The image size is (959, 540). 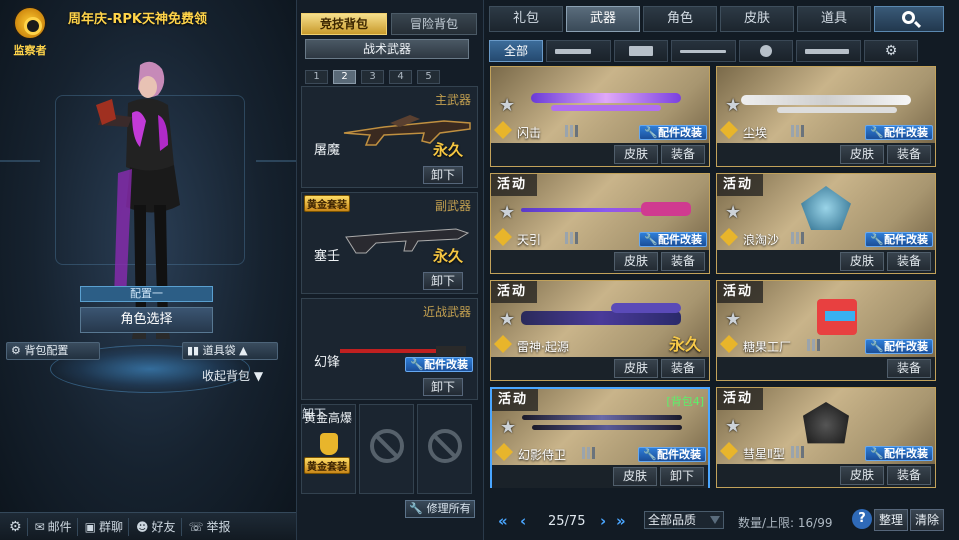 What do you see at coordinates (757, 19) in the screenshot?
I see `tab-skins: 皮肤` at bounding box center [757, 19].